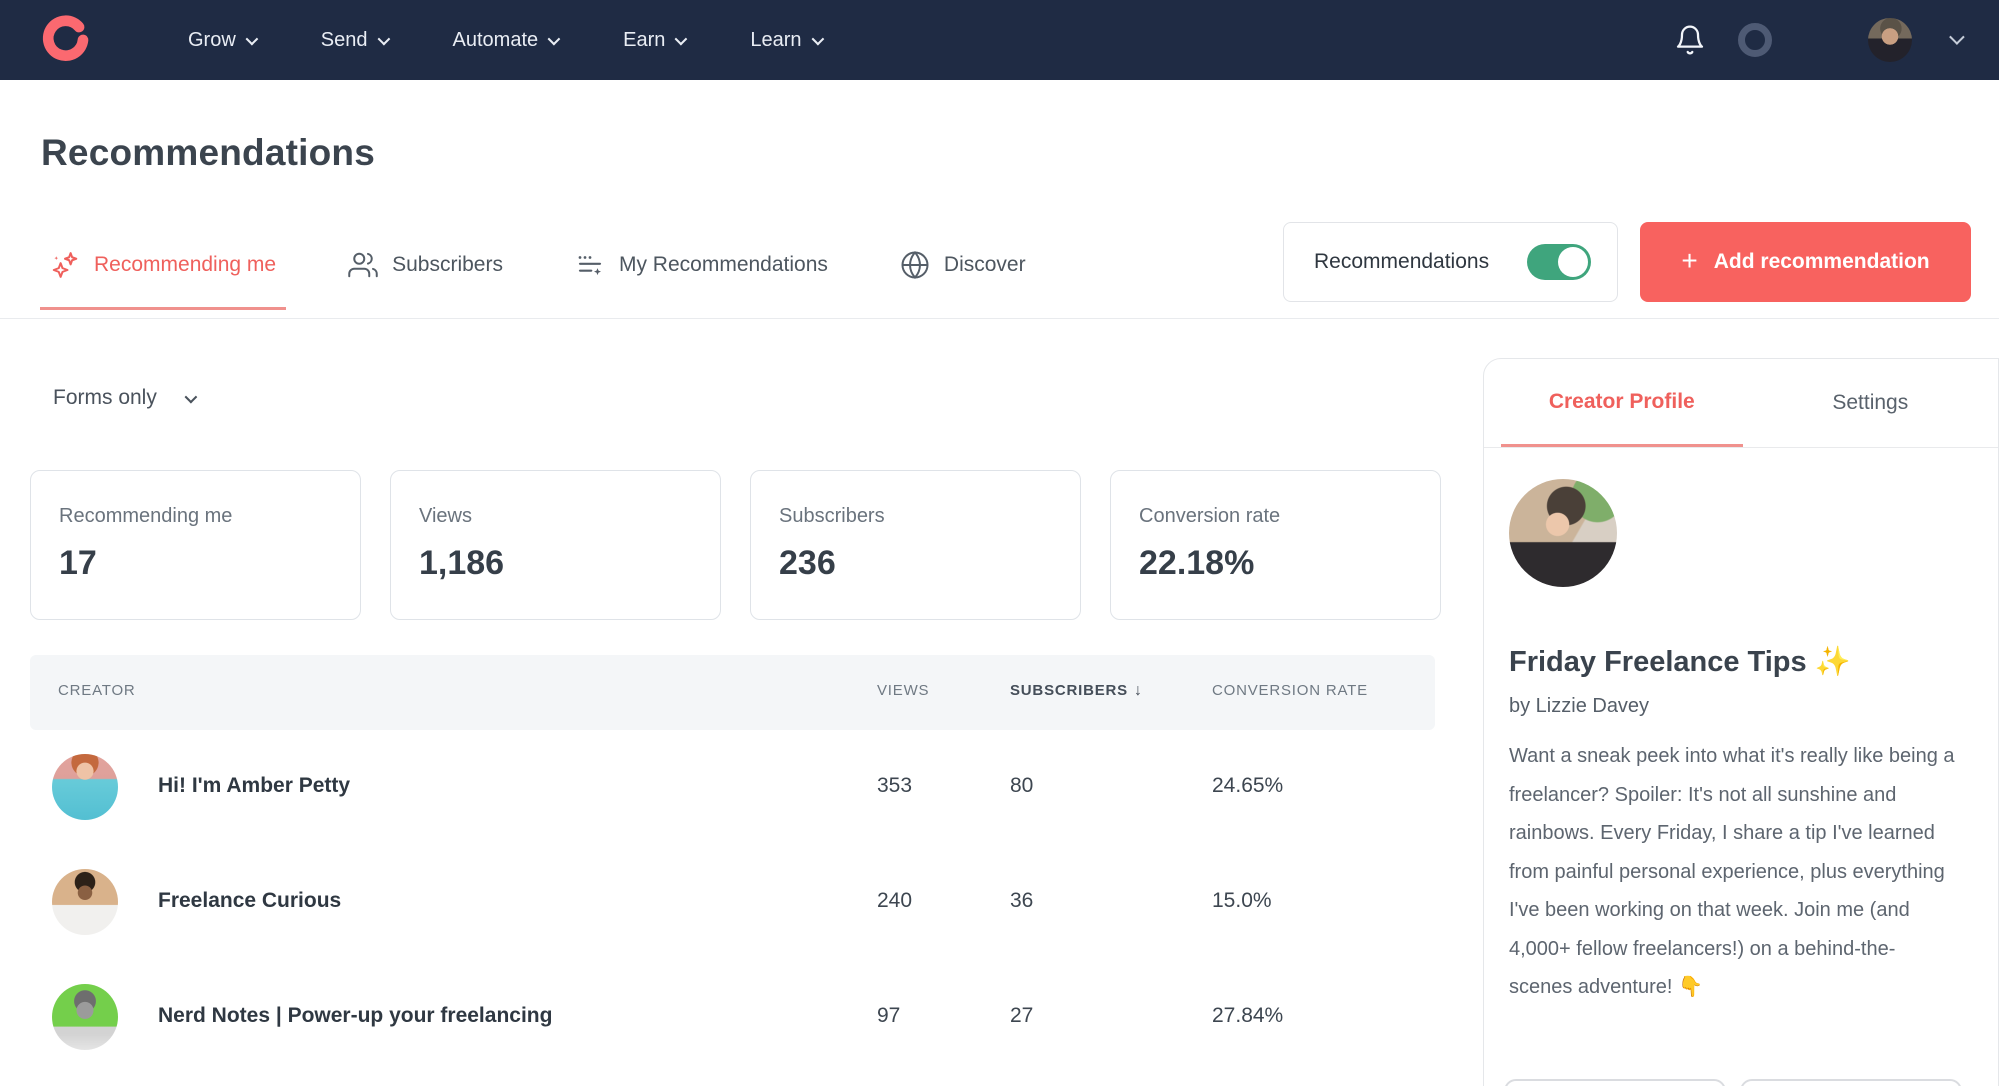 This screenshot has width=1999, height=1086. Describe the element at coordinates (1680, 662) in the screenshot. I see `newsletter-title: Friday Freelance Tips ✨` at that location.